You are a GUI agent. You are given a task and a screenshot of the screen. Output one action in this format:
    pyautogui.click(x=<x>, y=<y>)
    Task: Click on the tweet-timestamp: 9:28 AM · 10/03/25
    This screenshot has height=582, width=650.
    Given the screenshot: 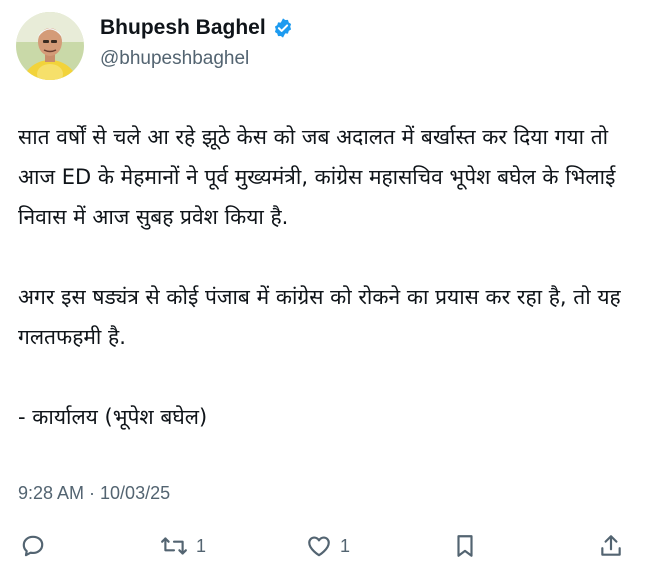 What is the action you would take?
    pyautogui.click(x=94, y=493)
    